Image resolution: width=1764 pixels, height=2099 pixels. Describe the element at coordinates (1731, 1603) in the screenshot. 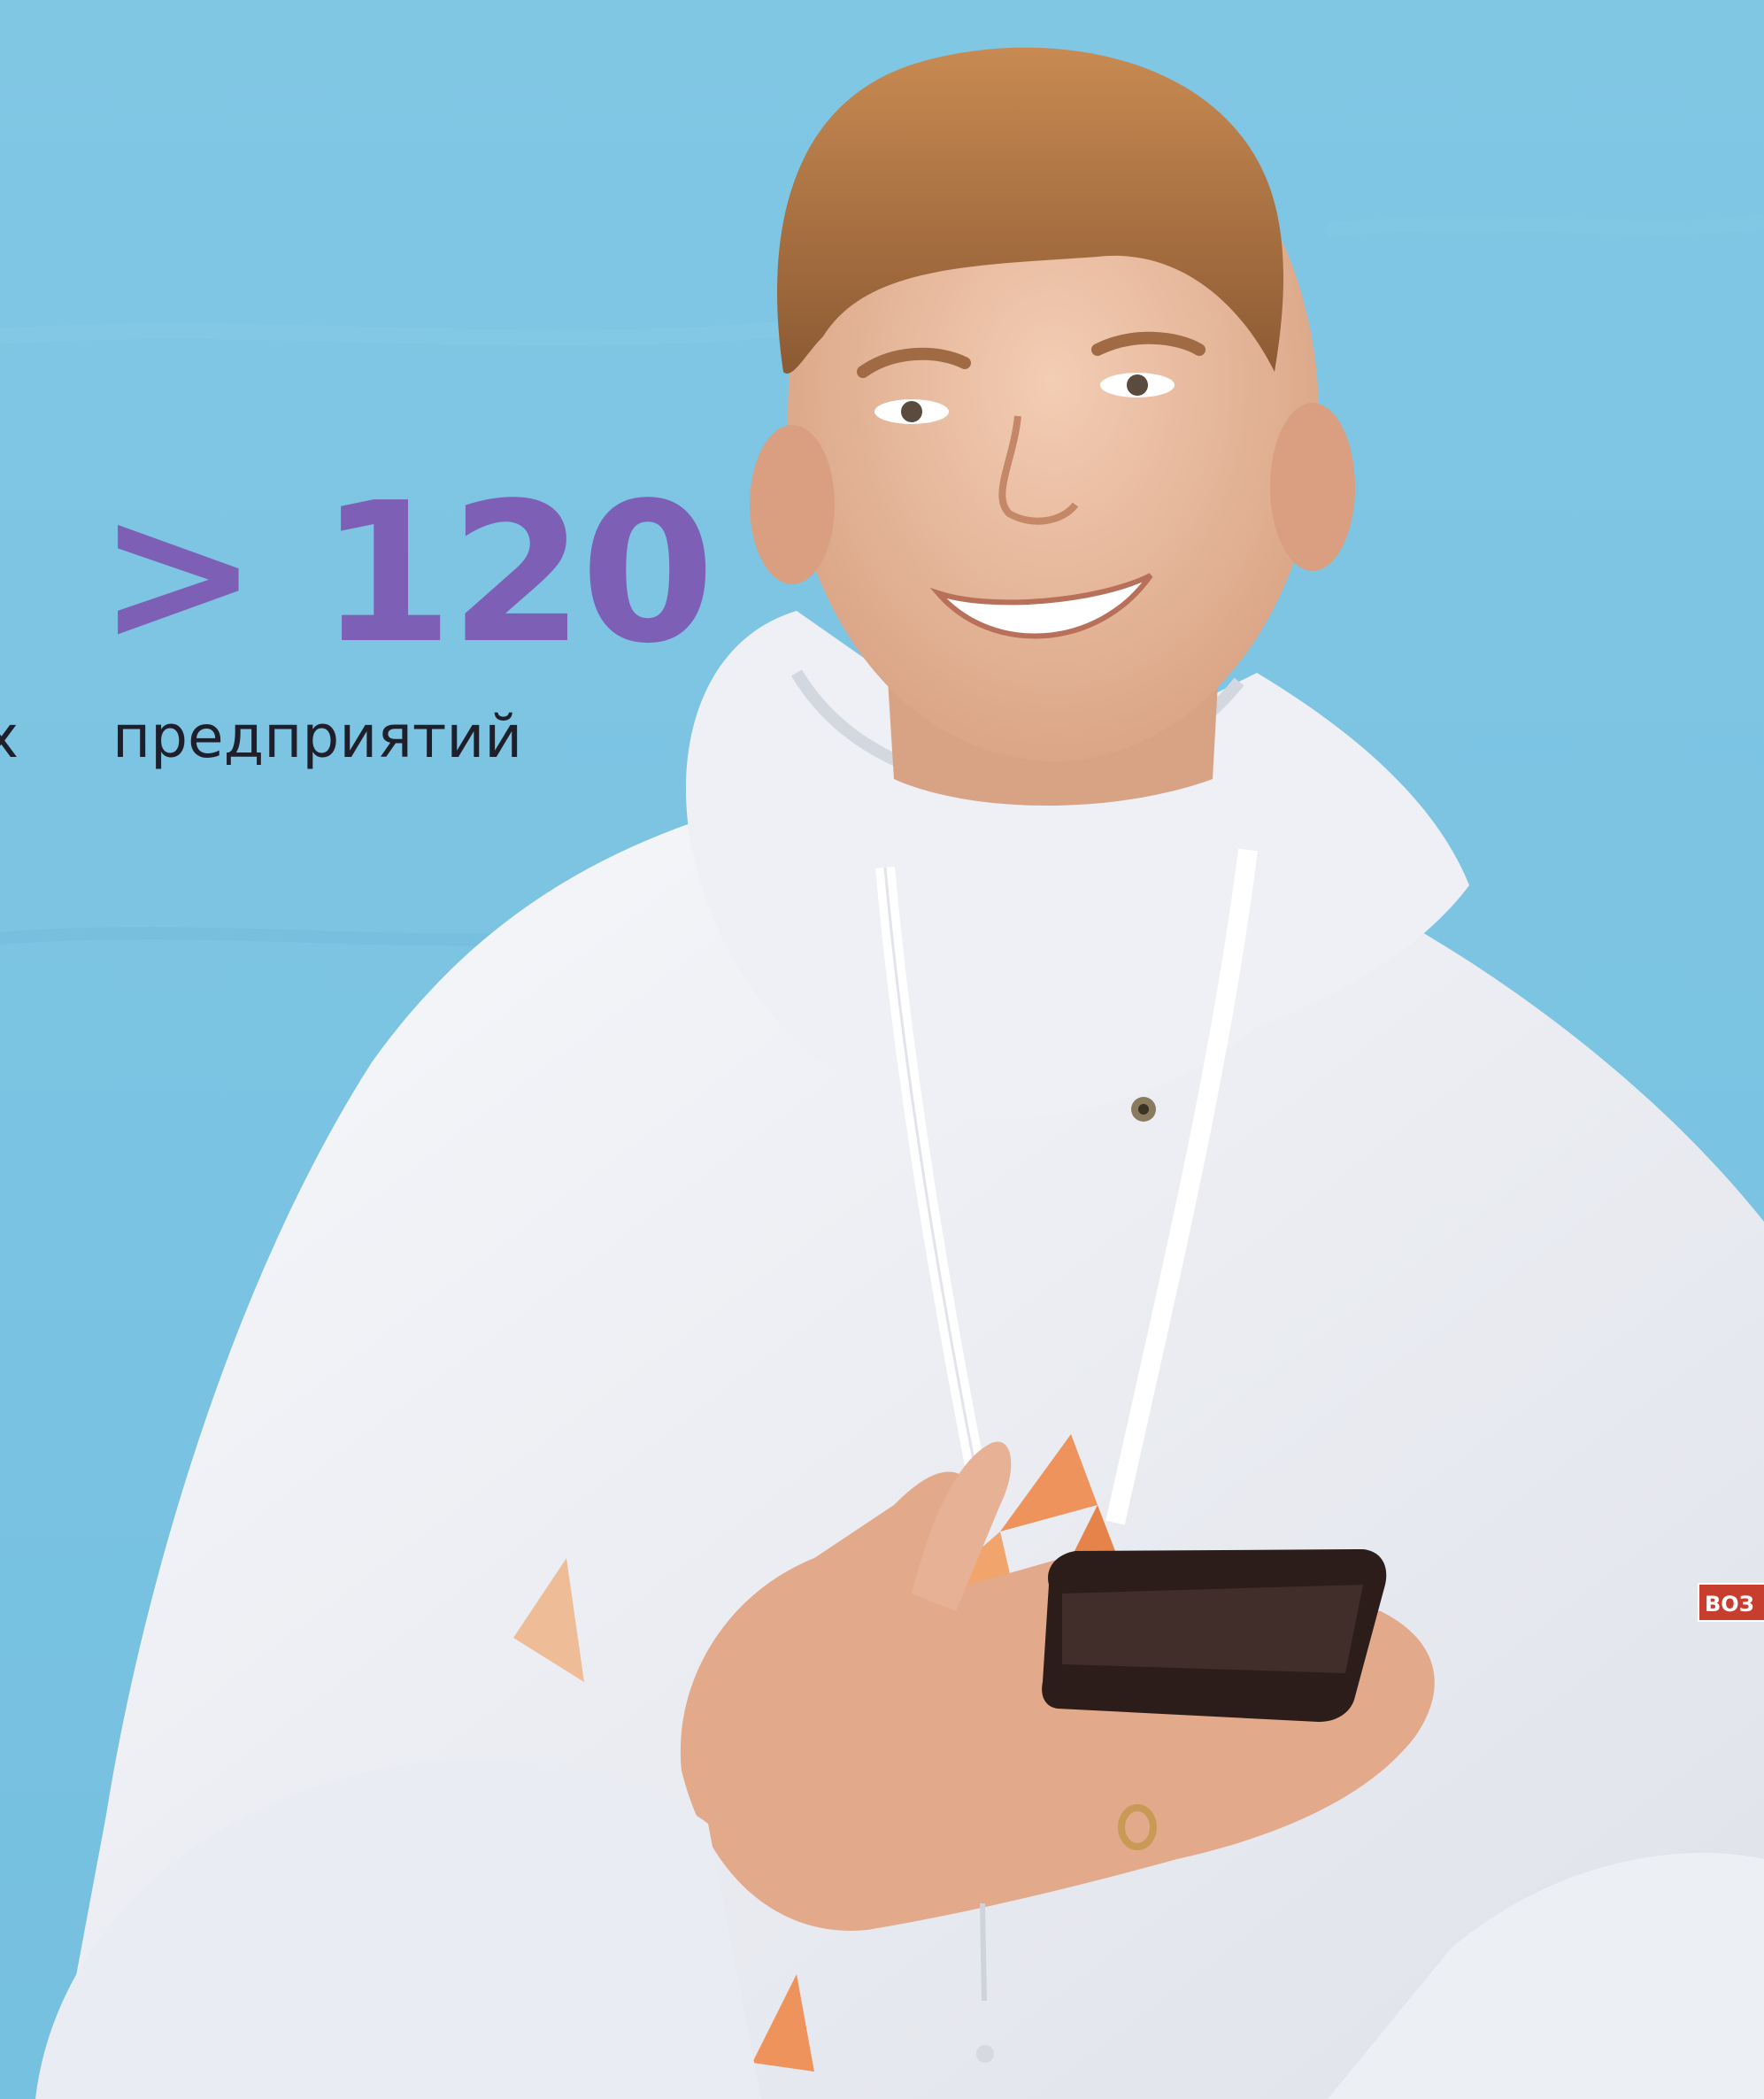

I see `sleeve-badge: ВОЗ` at that location.